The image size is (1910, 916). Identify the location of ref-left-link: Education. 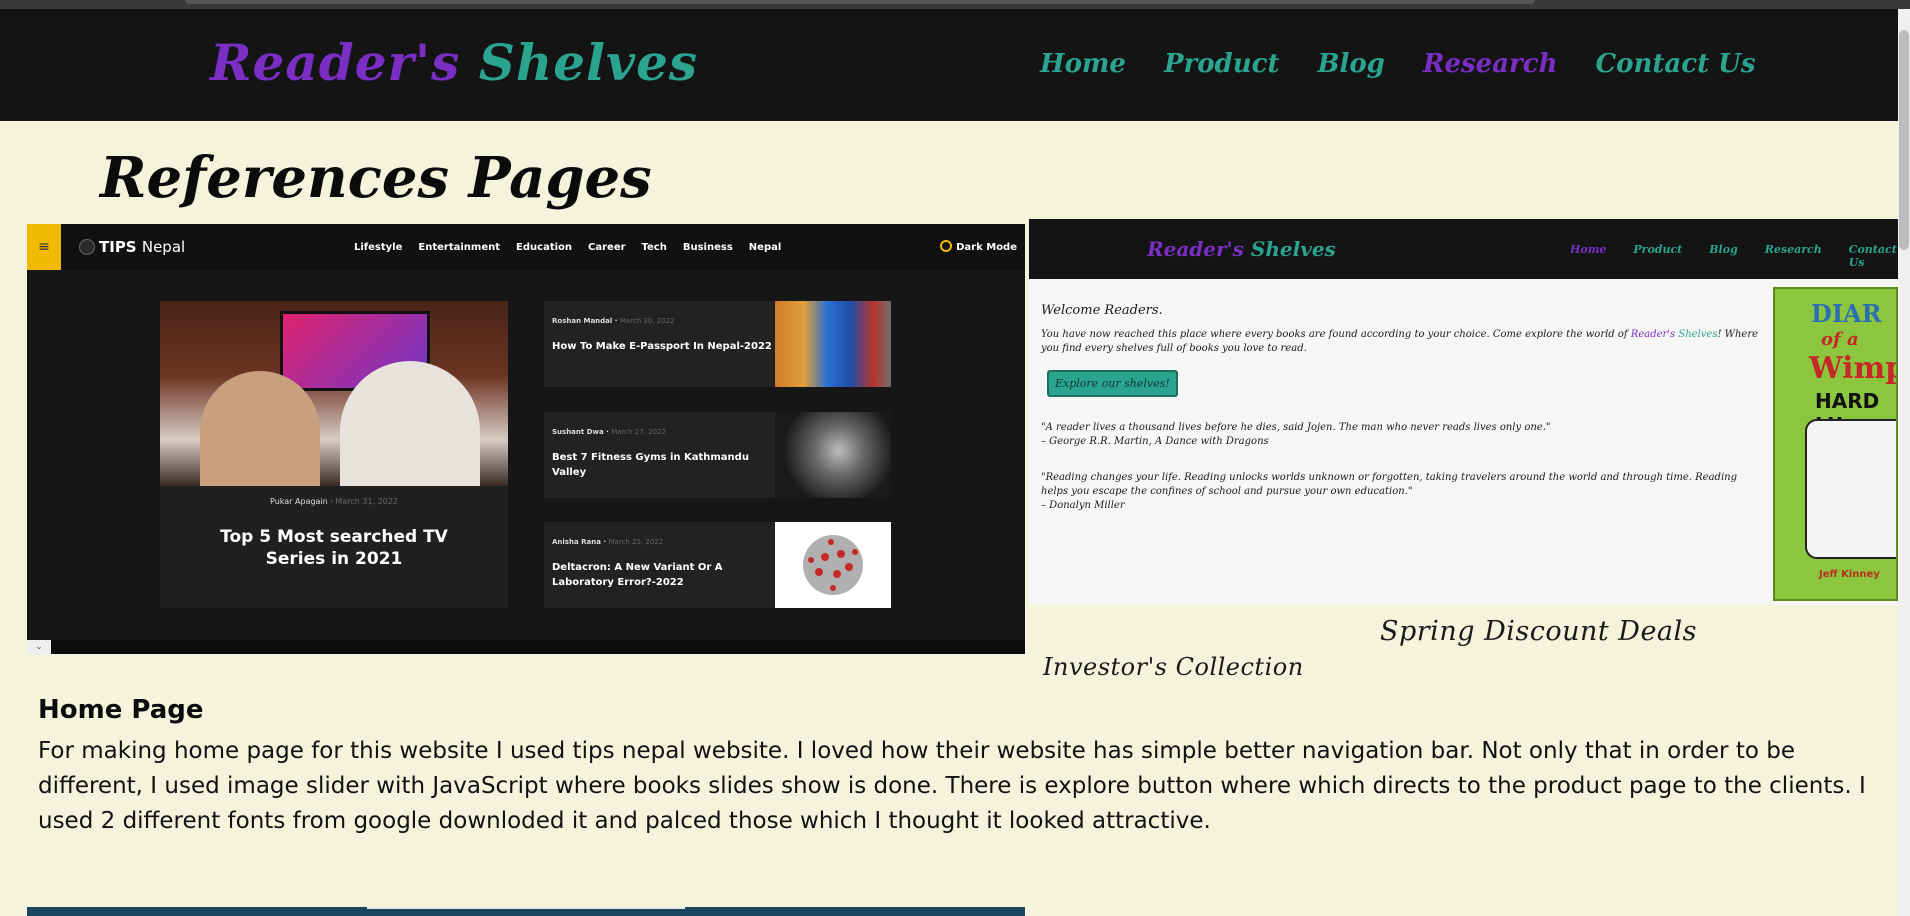
(544, 247).